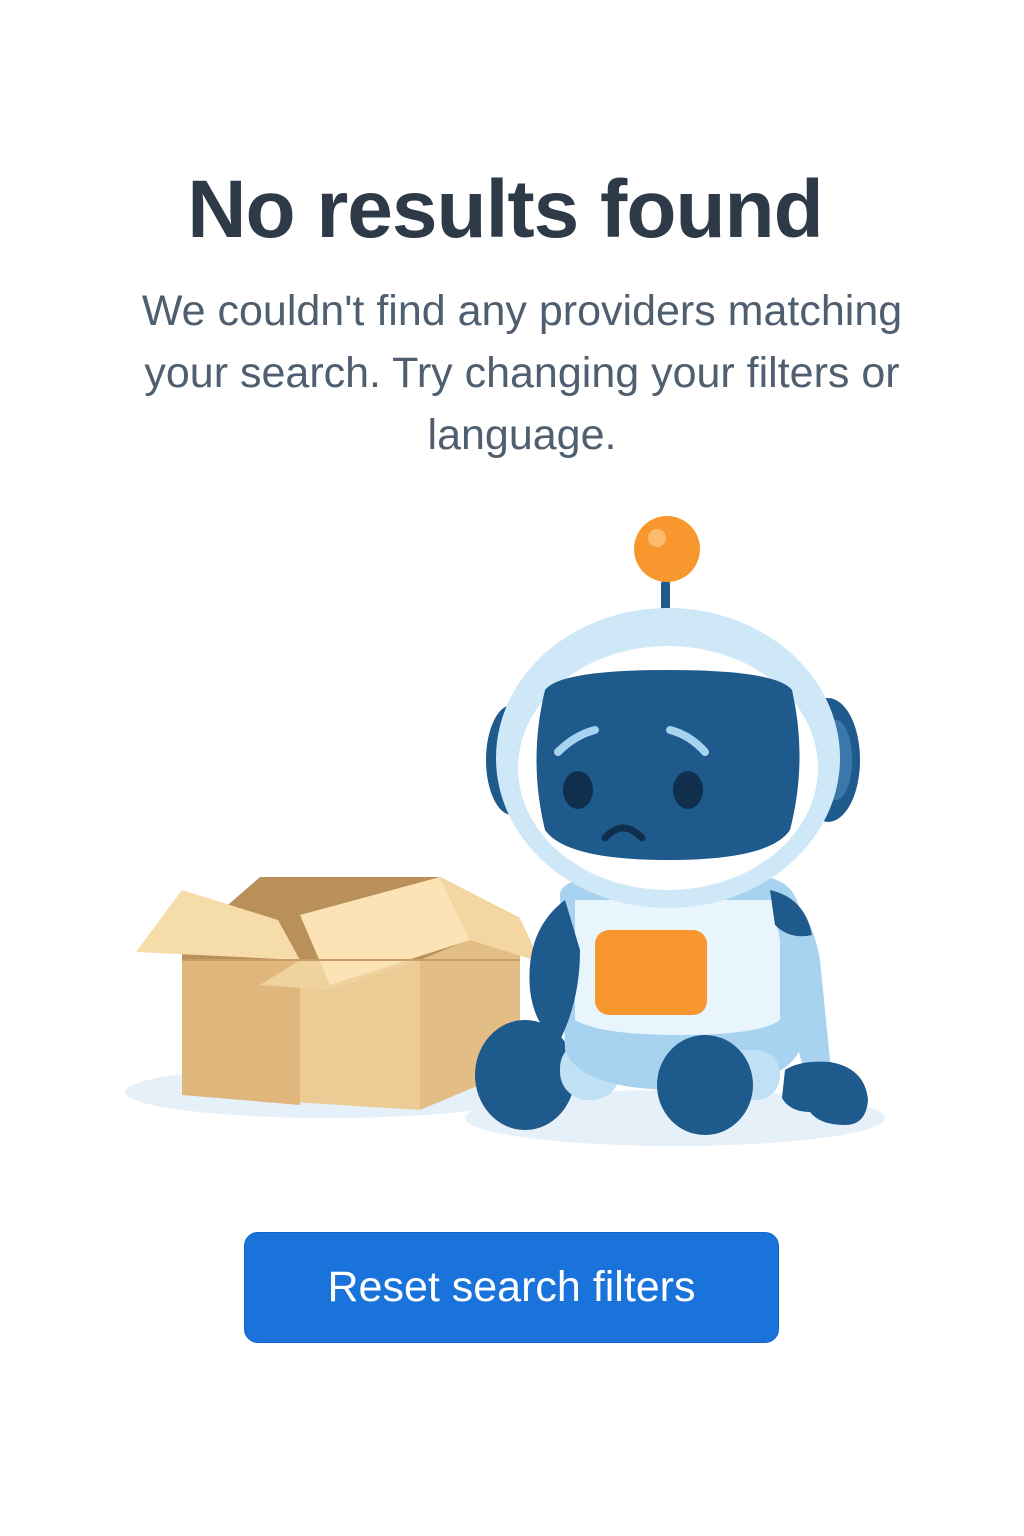 This screenshot has height=1536, width=1024. What do you see at coordinates (505, 209) in the screenshot?
I see `page-title: No results found` at bounding box center [505, 209].